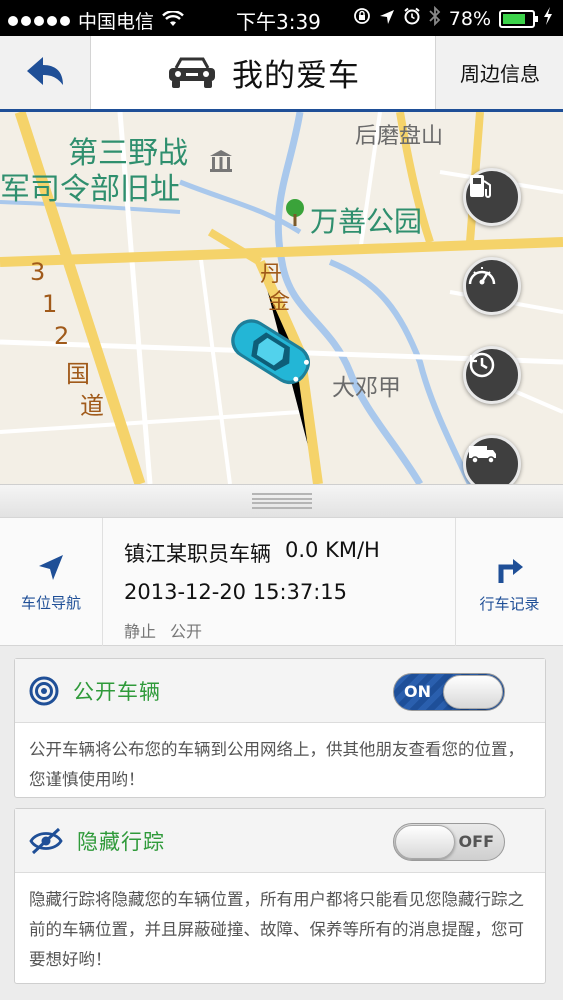 The image size is (563, 1000). Describe the element at coordinates (387, 19) in the screenshot. I see `location-arrow-icon` at that location.